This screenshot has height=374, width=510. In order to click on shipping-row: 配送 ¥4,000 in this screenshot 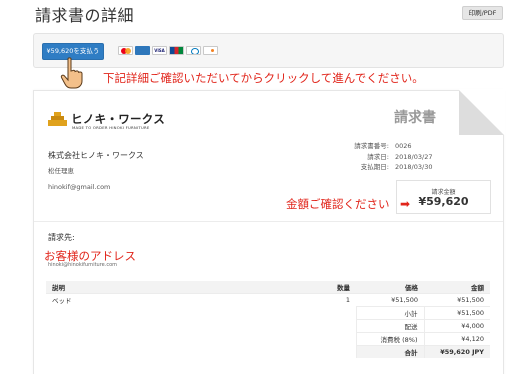, I will do `click(268, 325)`.